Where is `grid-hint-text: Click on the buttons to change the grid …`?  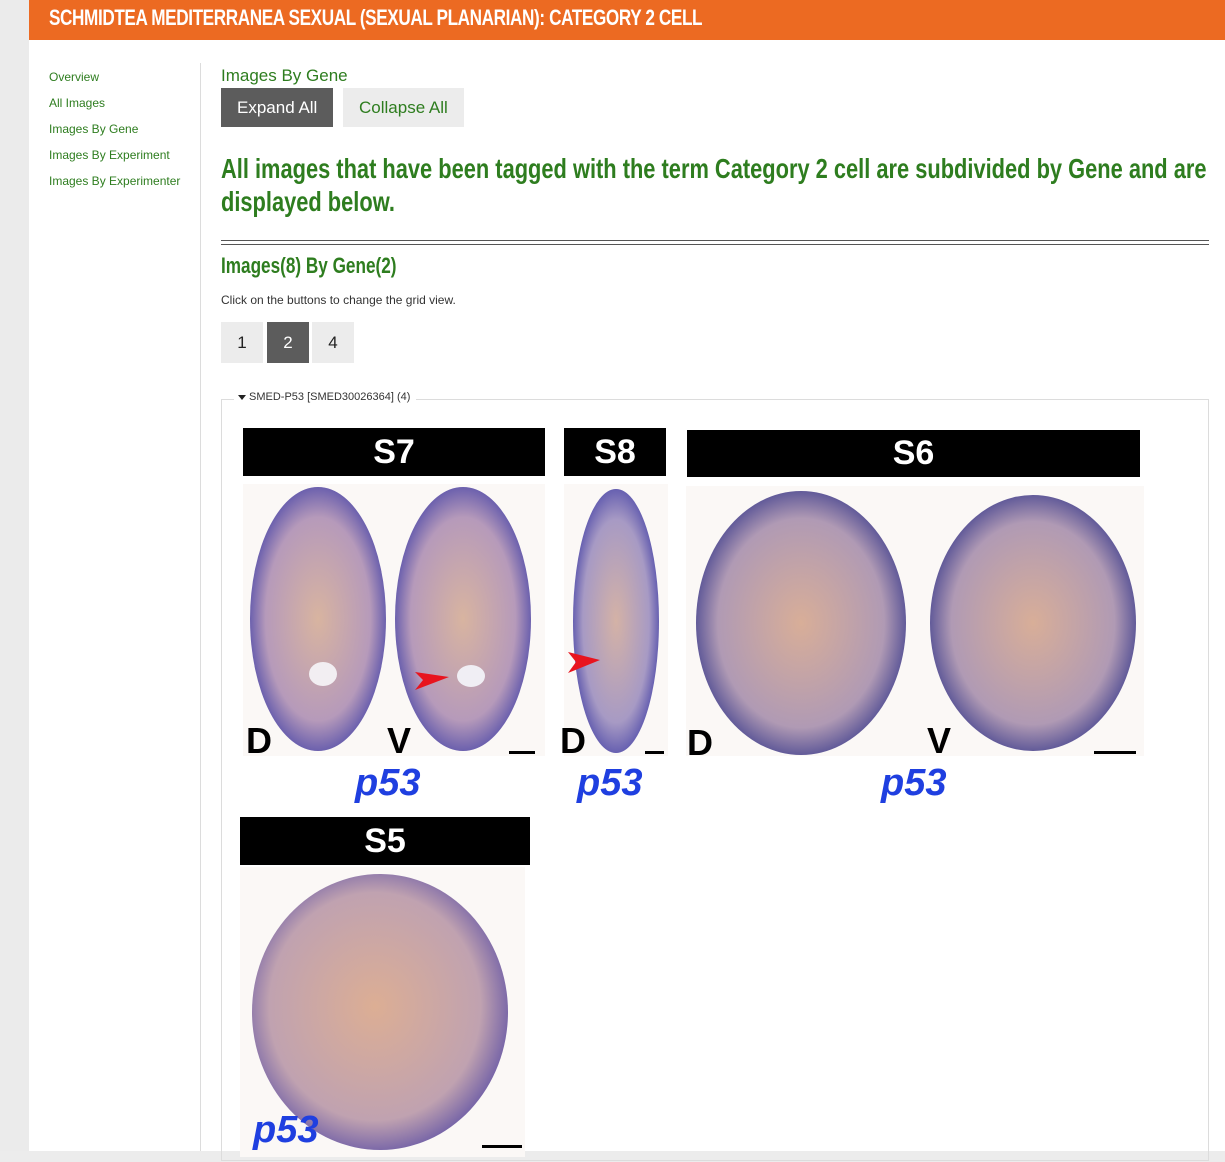
grid-hint-text: Click on the buttons to change the grid … is located at coordinates (338, 300).